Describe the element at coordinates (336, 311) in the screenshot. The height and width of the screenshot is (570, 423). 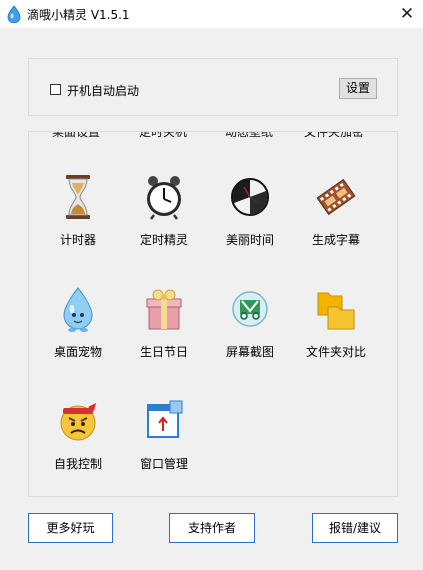
I see `folders-icon` at that location.